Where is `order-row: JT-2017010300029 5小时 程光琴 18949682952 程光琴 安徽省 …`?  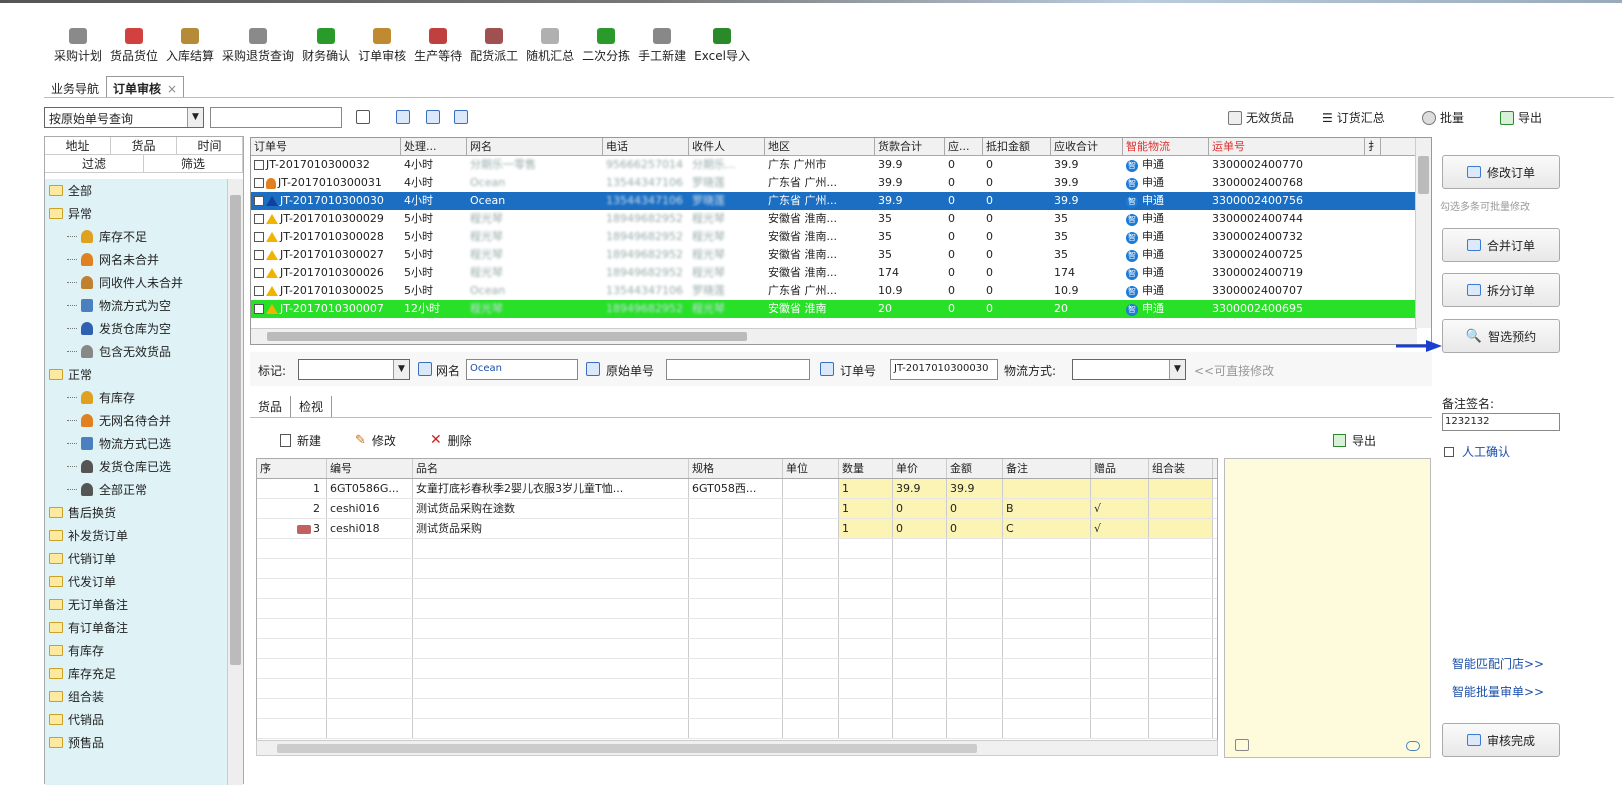 order-row: JT-2017010300029 5小时 程光琴 18949682952 程光琴 安徽省 … is located at coordinates (841, 219).